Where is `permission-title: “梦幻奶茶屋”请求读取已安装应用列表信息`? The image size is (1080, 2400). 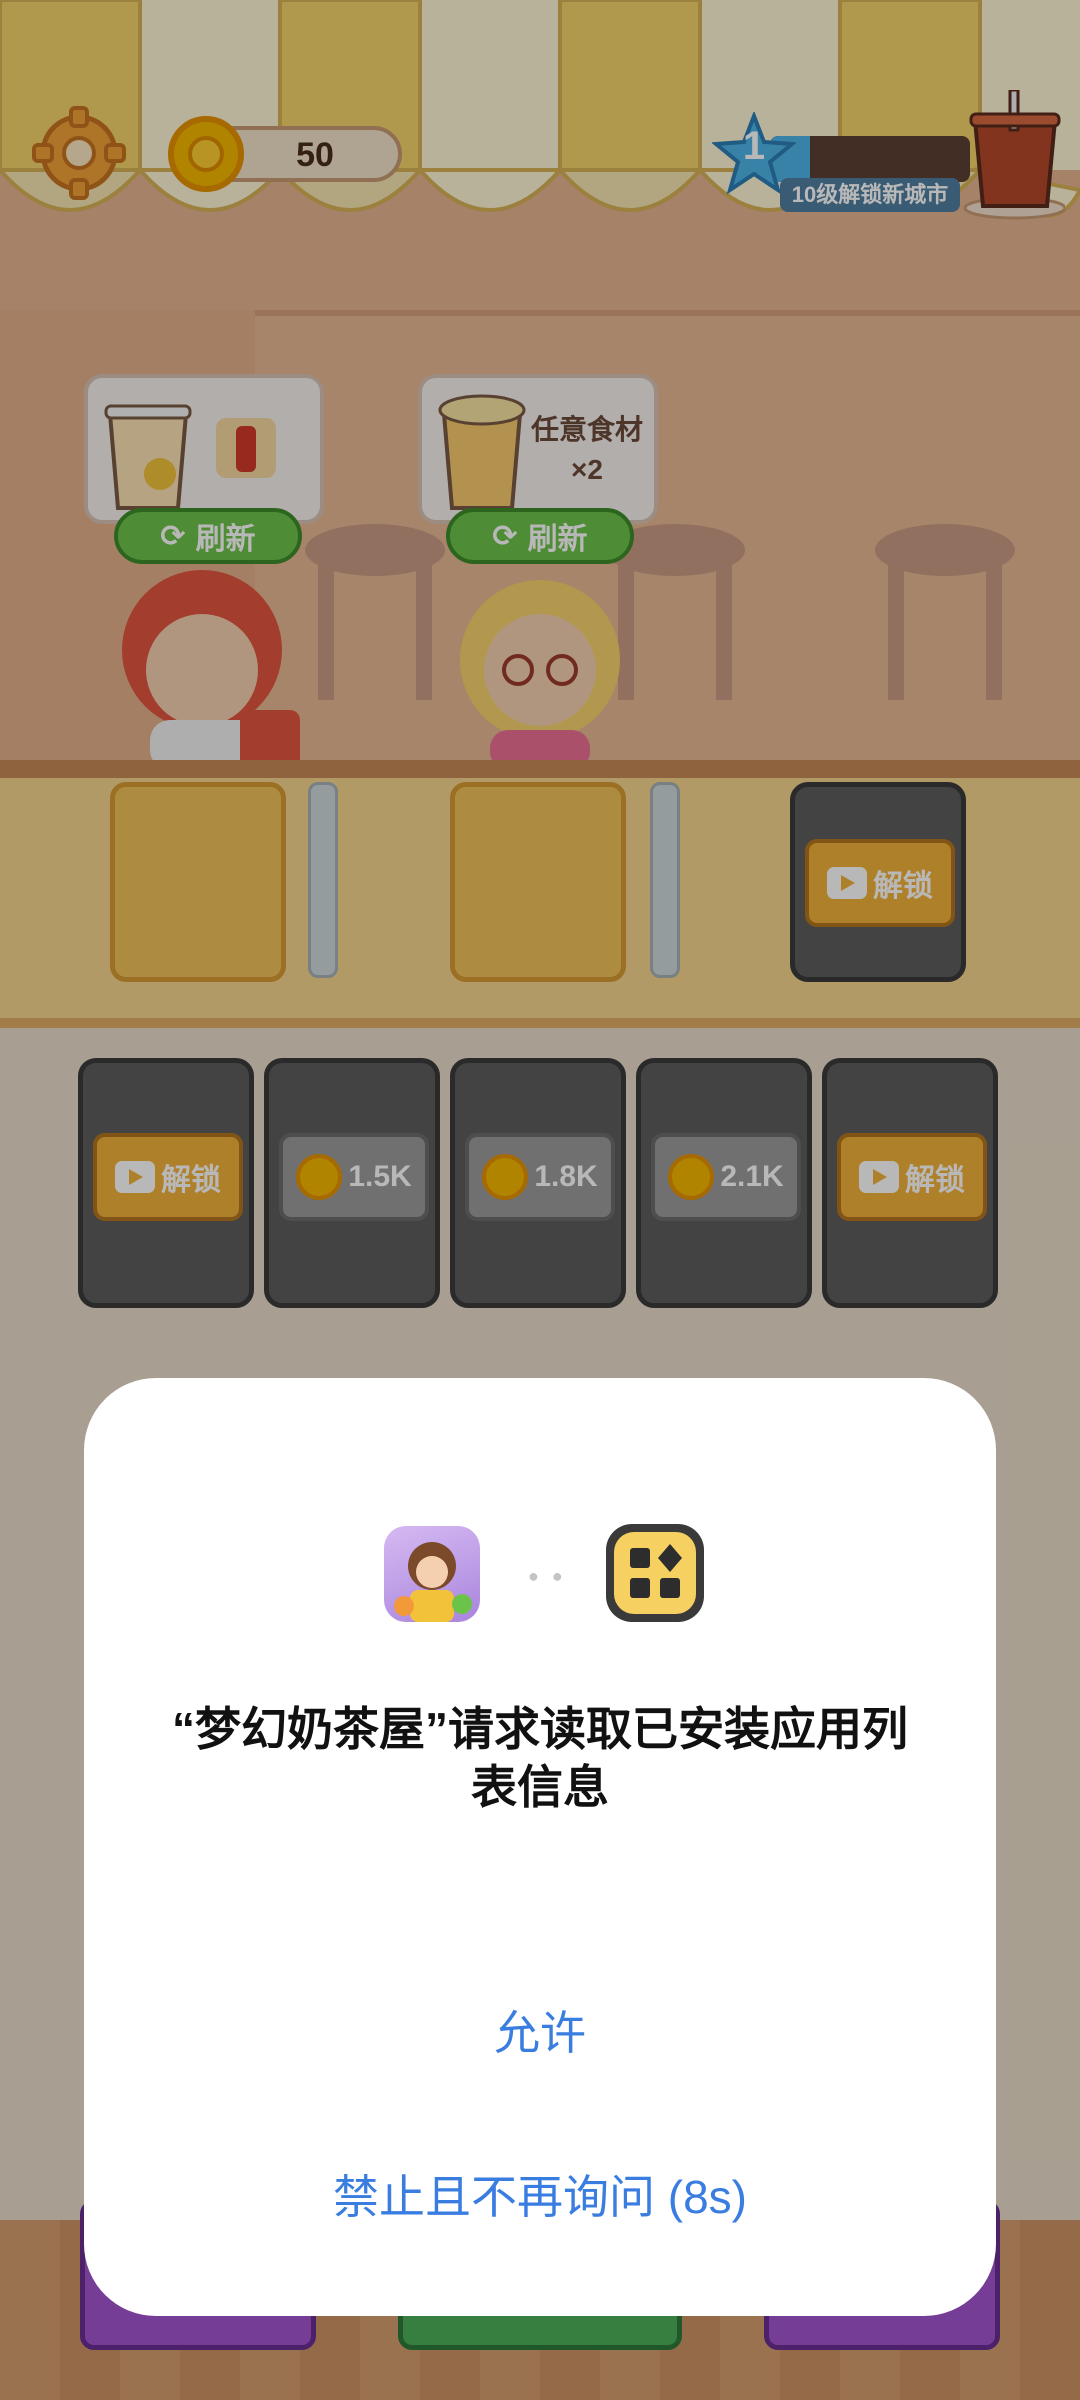 permission-title: “梦幻奶茶屋”请求读取已安装应用列表信息 is located at coordinates (540, 1758).